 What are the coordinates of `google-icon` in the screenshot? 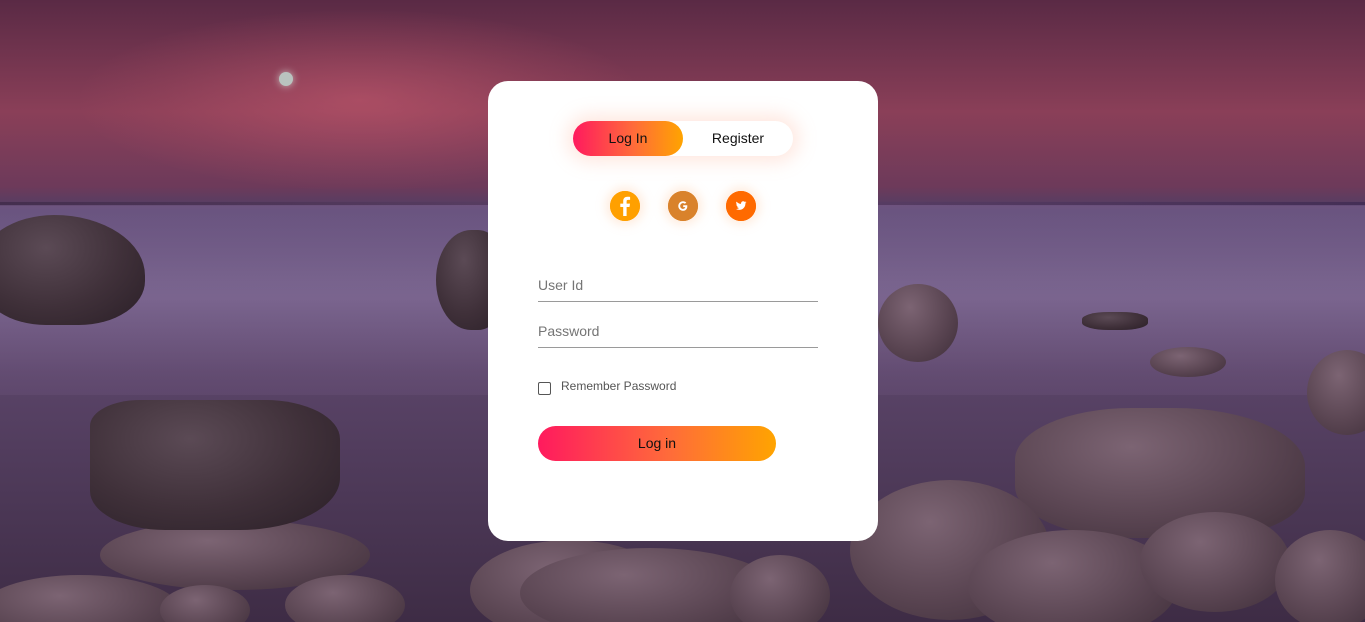 It's located at (683, 206).